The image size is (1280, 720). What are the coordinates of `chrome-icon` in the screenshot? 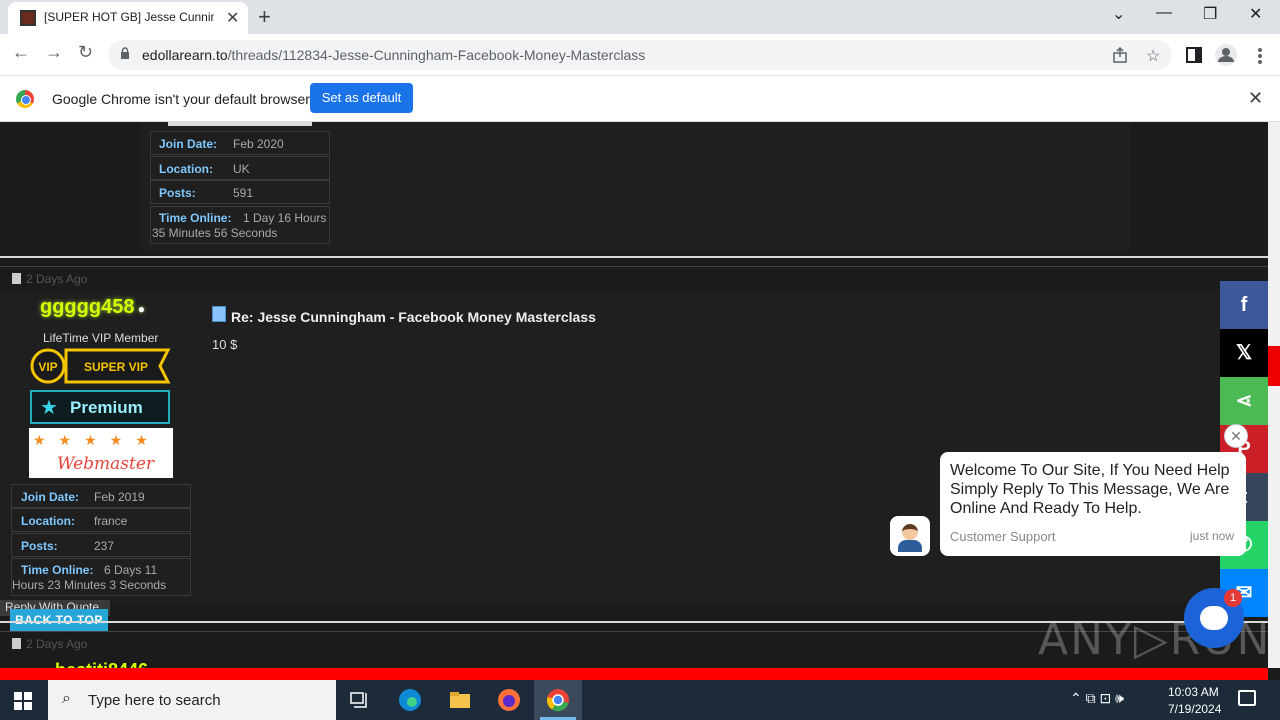 It's located at (557, 700).